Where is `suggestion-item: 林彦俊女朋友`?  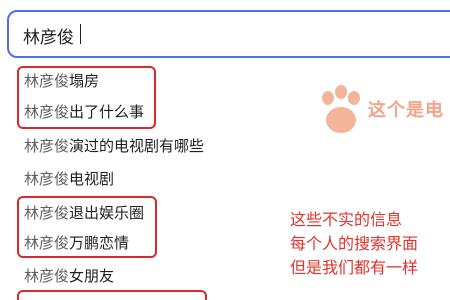 suggestion-item: 林彦俊女朋友 is located at coordinates (69, 276).